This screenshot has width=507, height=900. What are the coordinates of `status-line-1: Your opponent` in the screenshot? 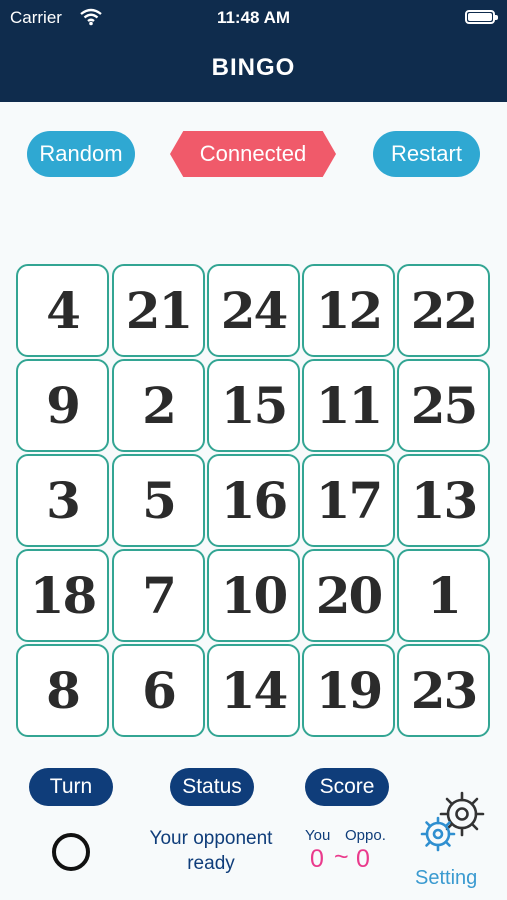 It's located at (211, 838).